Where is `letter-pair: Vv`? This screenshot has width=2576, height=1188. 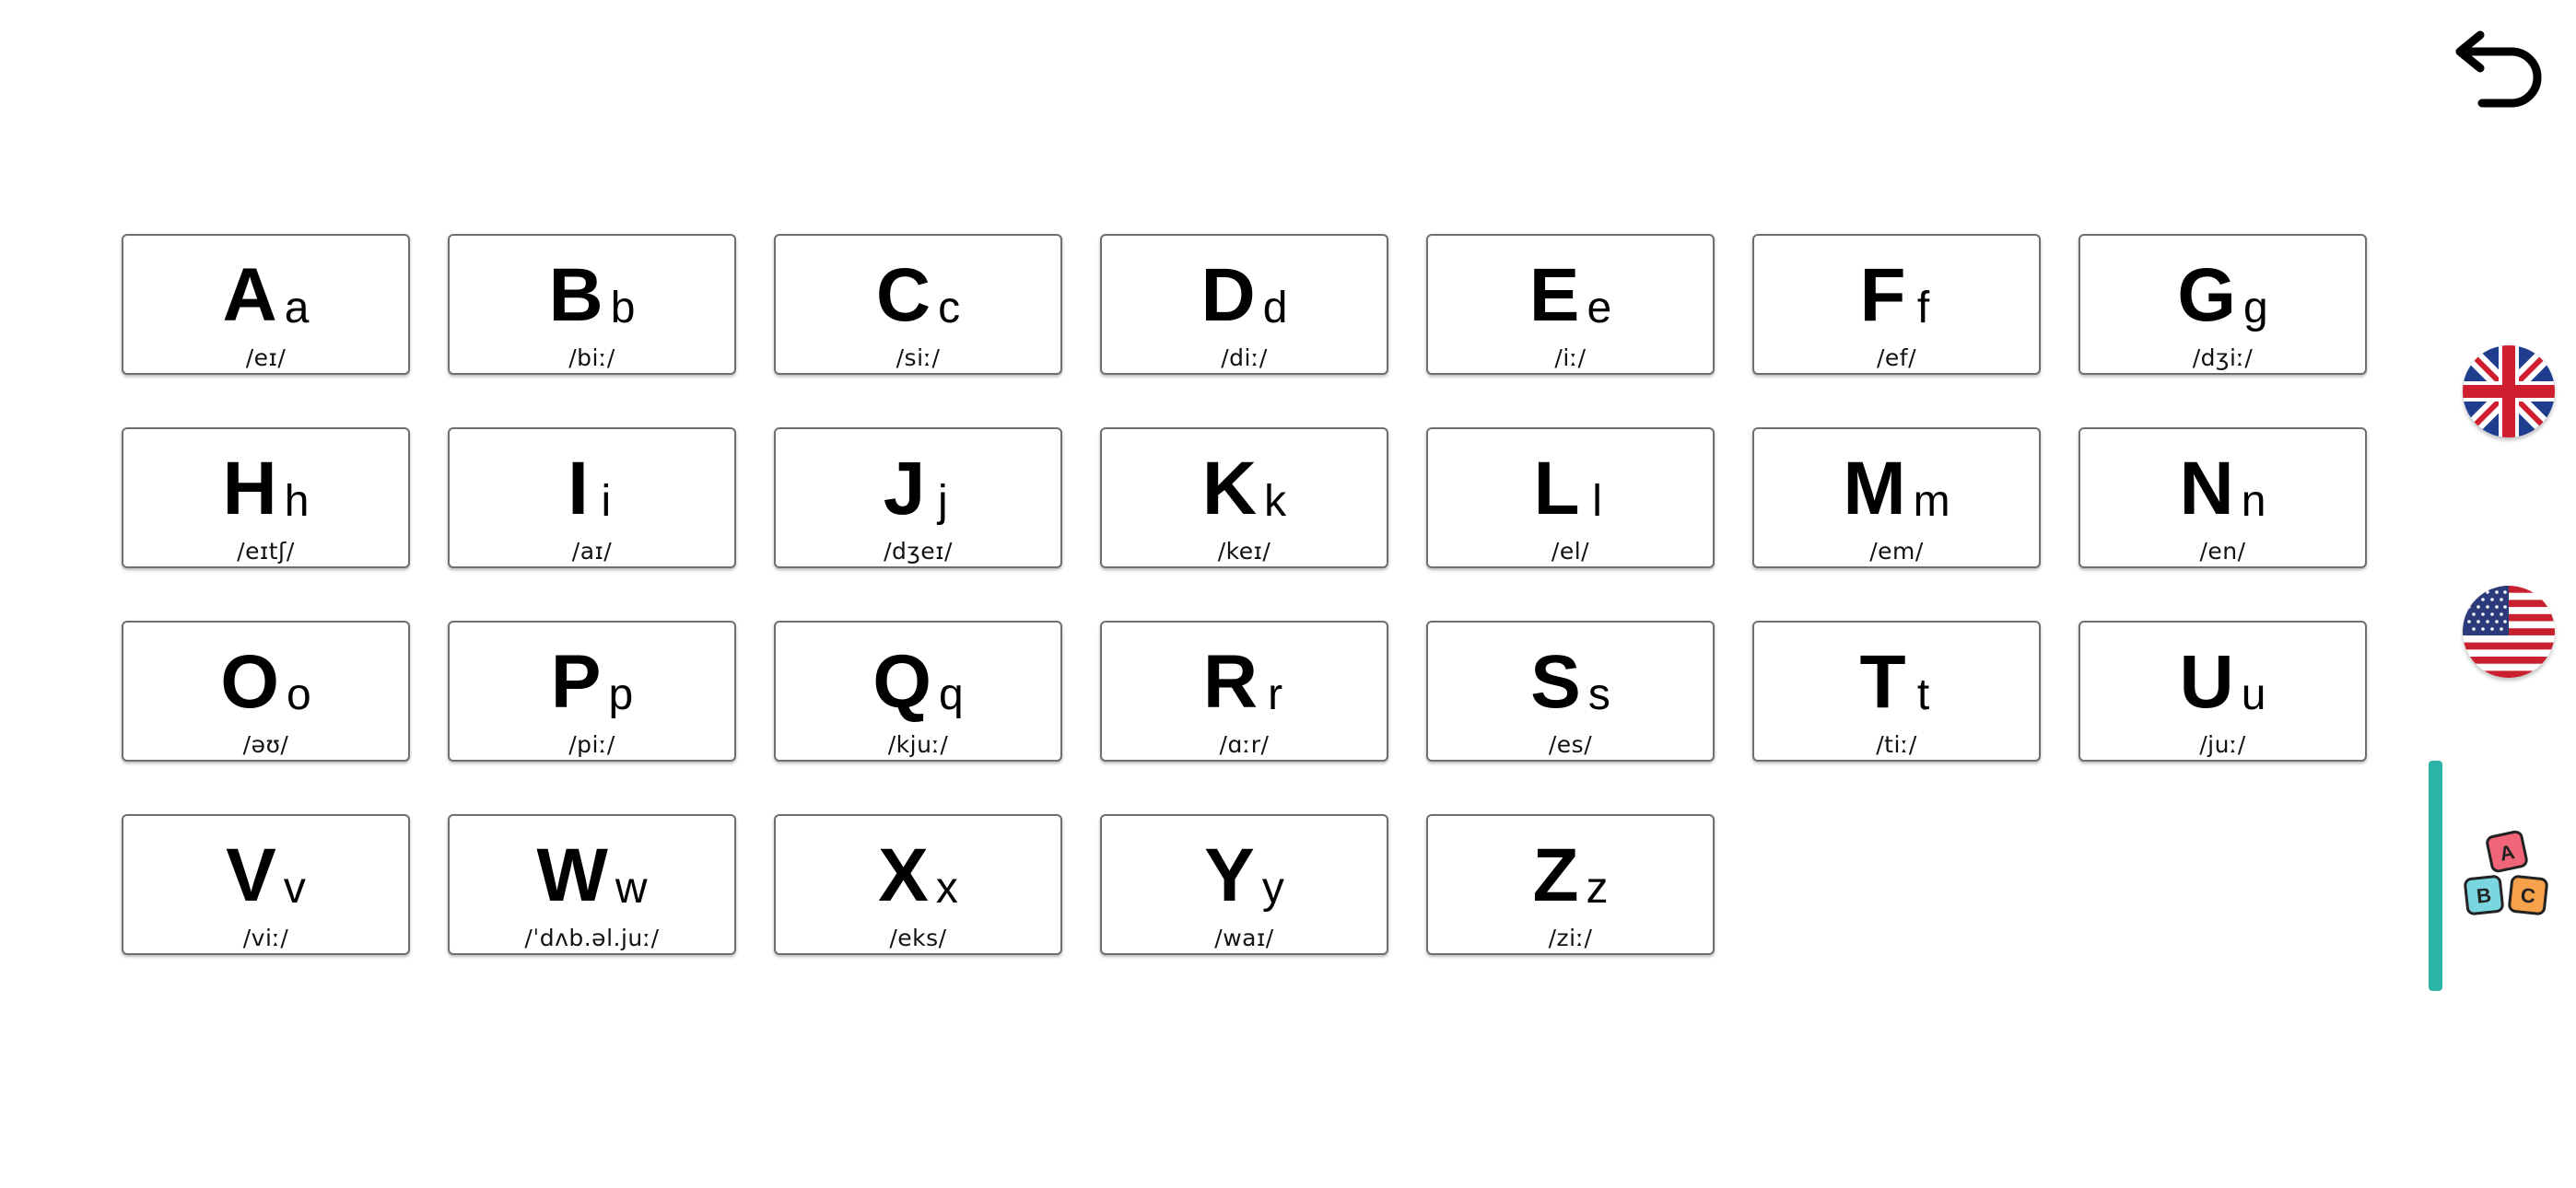 letter-pair: Vv is located at coordinates (266, 873).